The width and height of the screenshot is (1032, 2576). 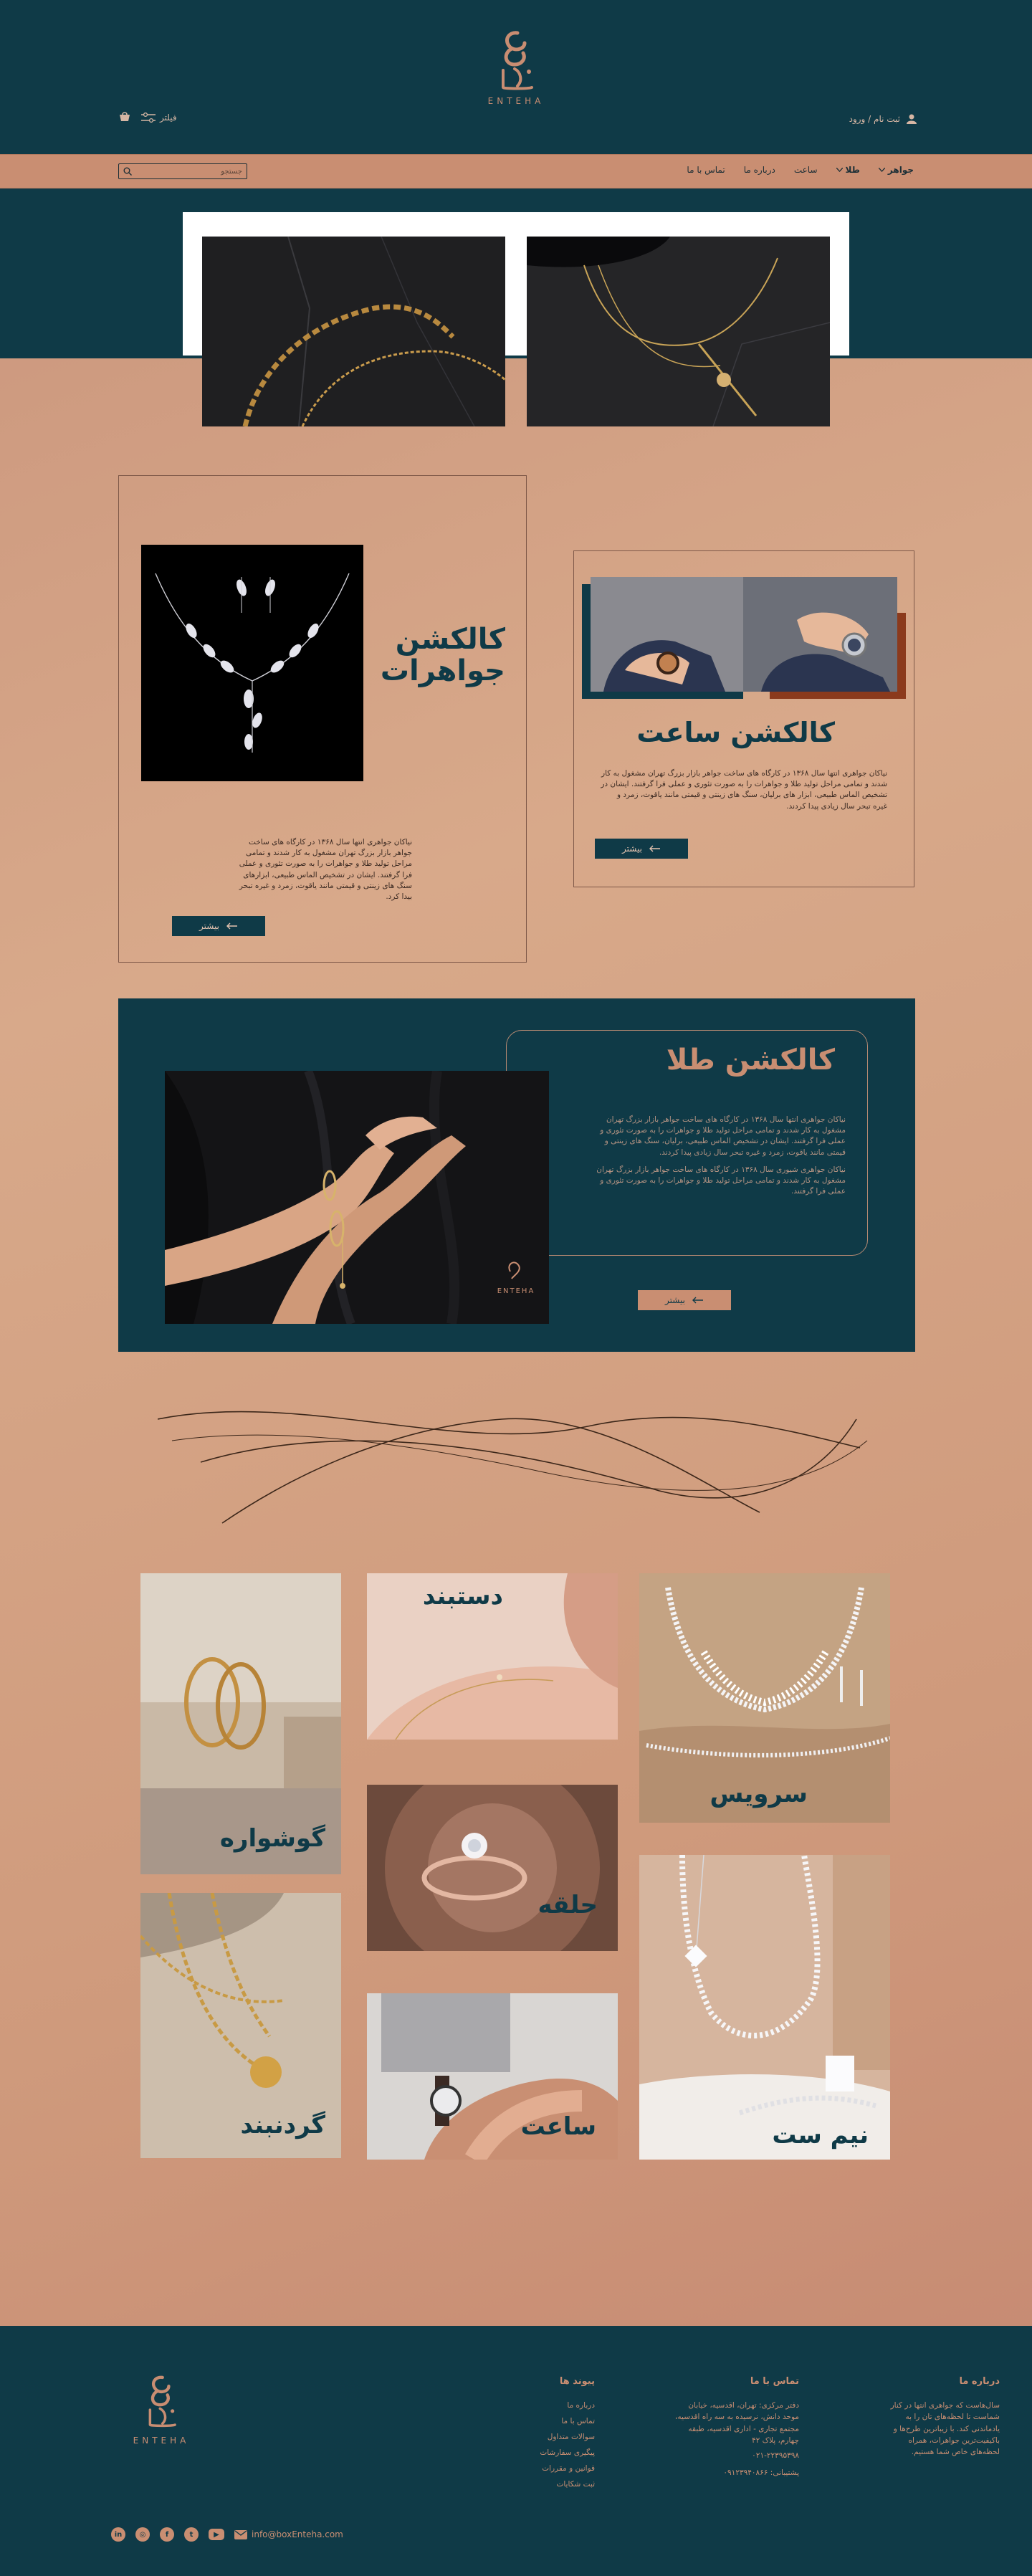 I want to click on filter-icon, so click(x=148, y=118).